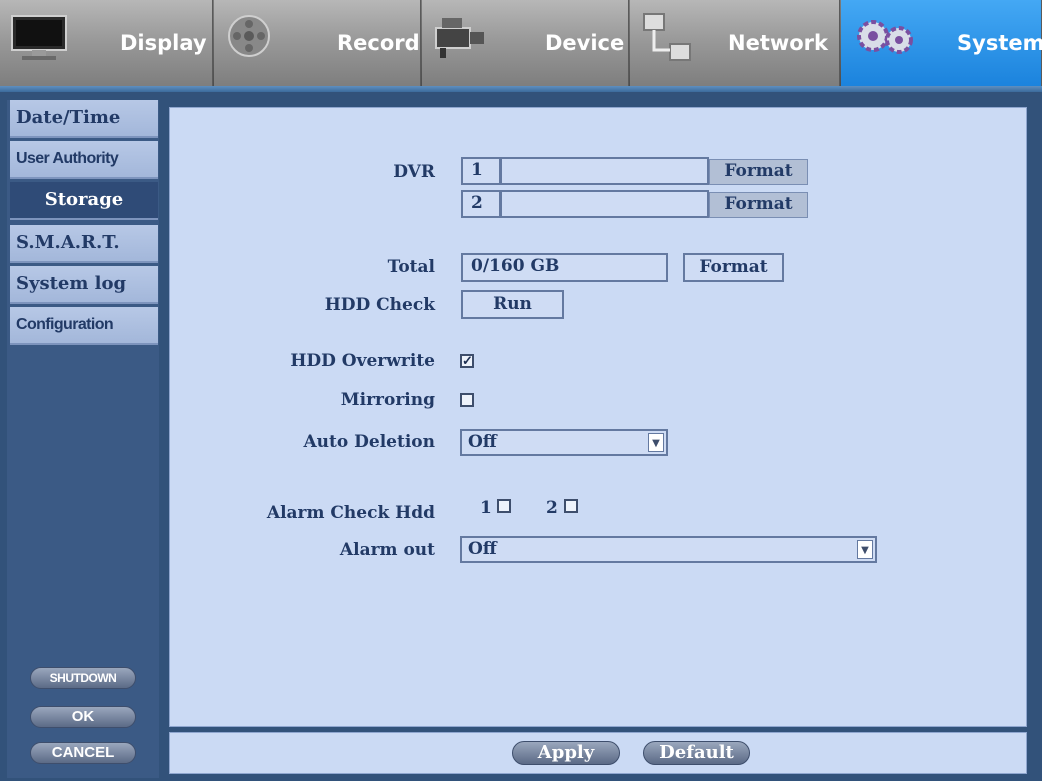  What do you see at coordinates (585, 43) in the screenshot?
I see `tab-device-label: Device` at bounding box center [585, 43].